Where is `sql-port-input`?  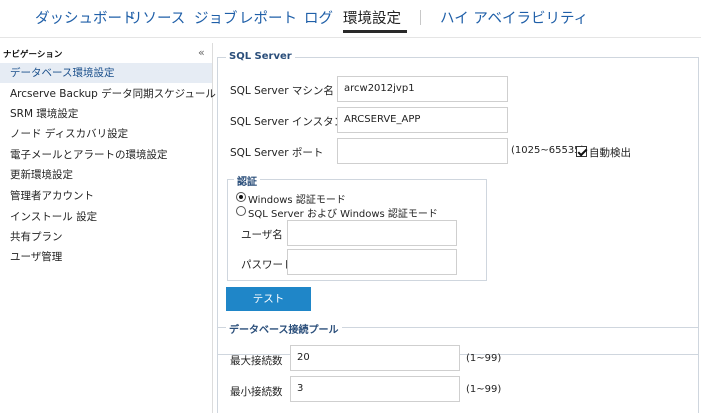 sql-port-input is located at coordinates (422, 151).